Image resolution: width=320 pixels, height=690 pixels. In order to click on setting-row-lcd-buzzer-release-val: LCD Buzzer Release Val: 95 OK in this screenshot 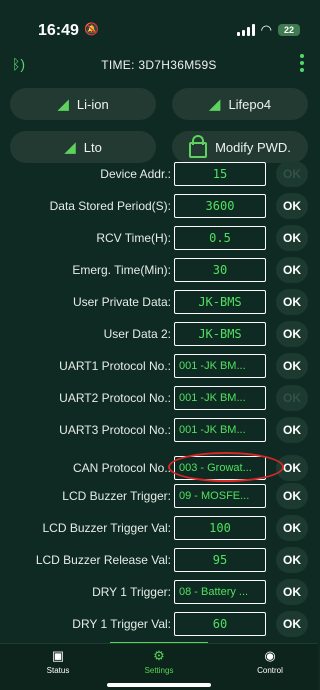, I will do `click(159, 560)`.